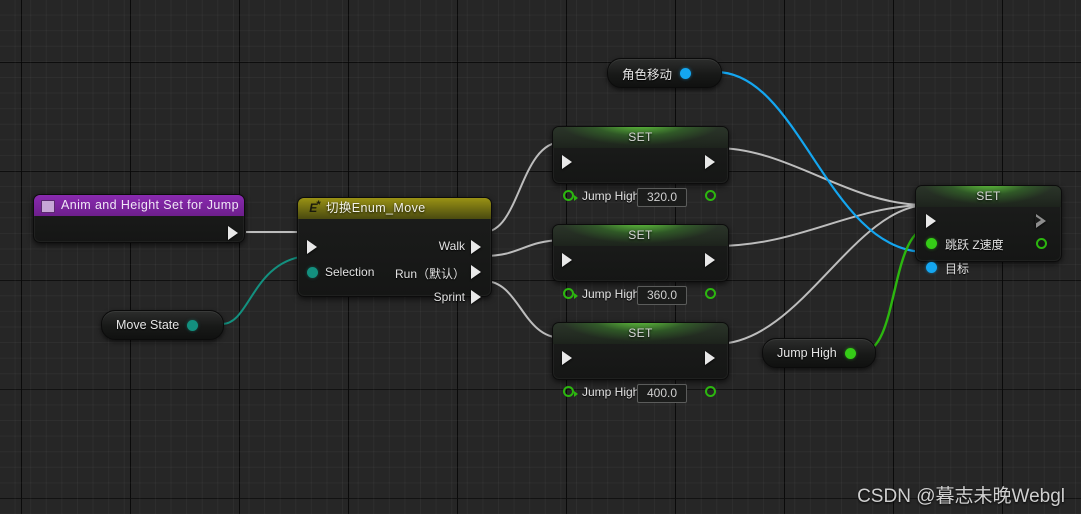  What do you see at coordinates (821, 176) in the screenshot?
I see `wire-set1-to-setvelocity` at bounding box center [821, 176].